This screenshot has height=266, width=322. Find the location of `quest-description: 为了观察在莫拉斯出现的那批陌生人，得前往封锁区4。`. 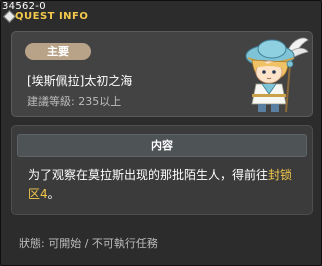

quest-description: 为了观察在莫拉斯出现的那批陌生人，得前往封锁区4。 is located at coordinates (165, 185).